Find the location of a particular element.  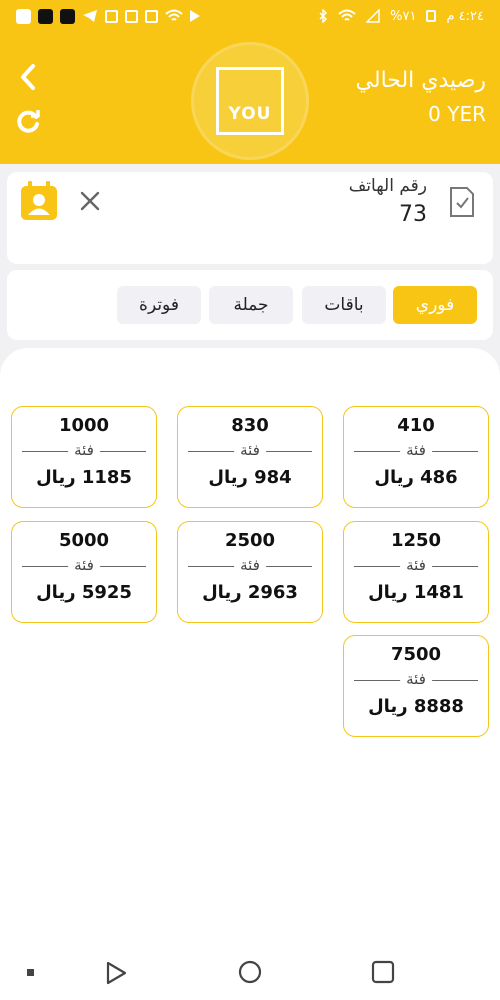

denomination-card: 1000 فئة 1185 ريال is located at coordinates (84, 457).